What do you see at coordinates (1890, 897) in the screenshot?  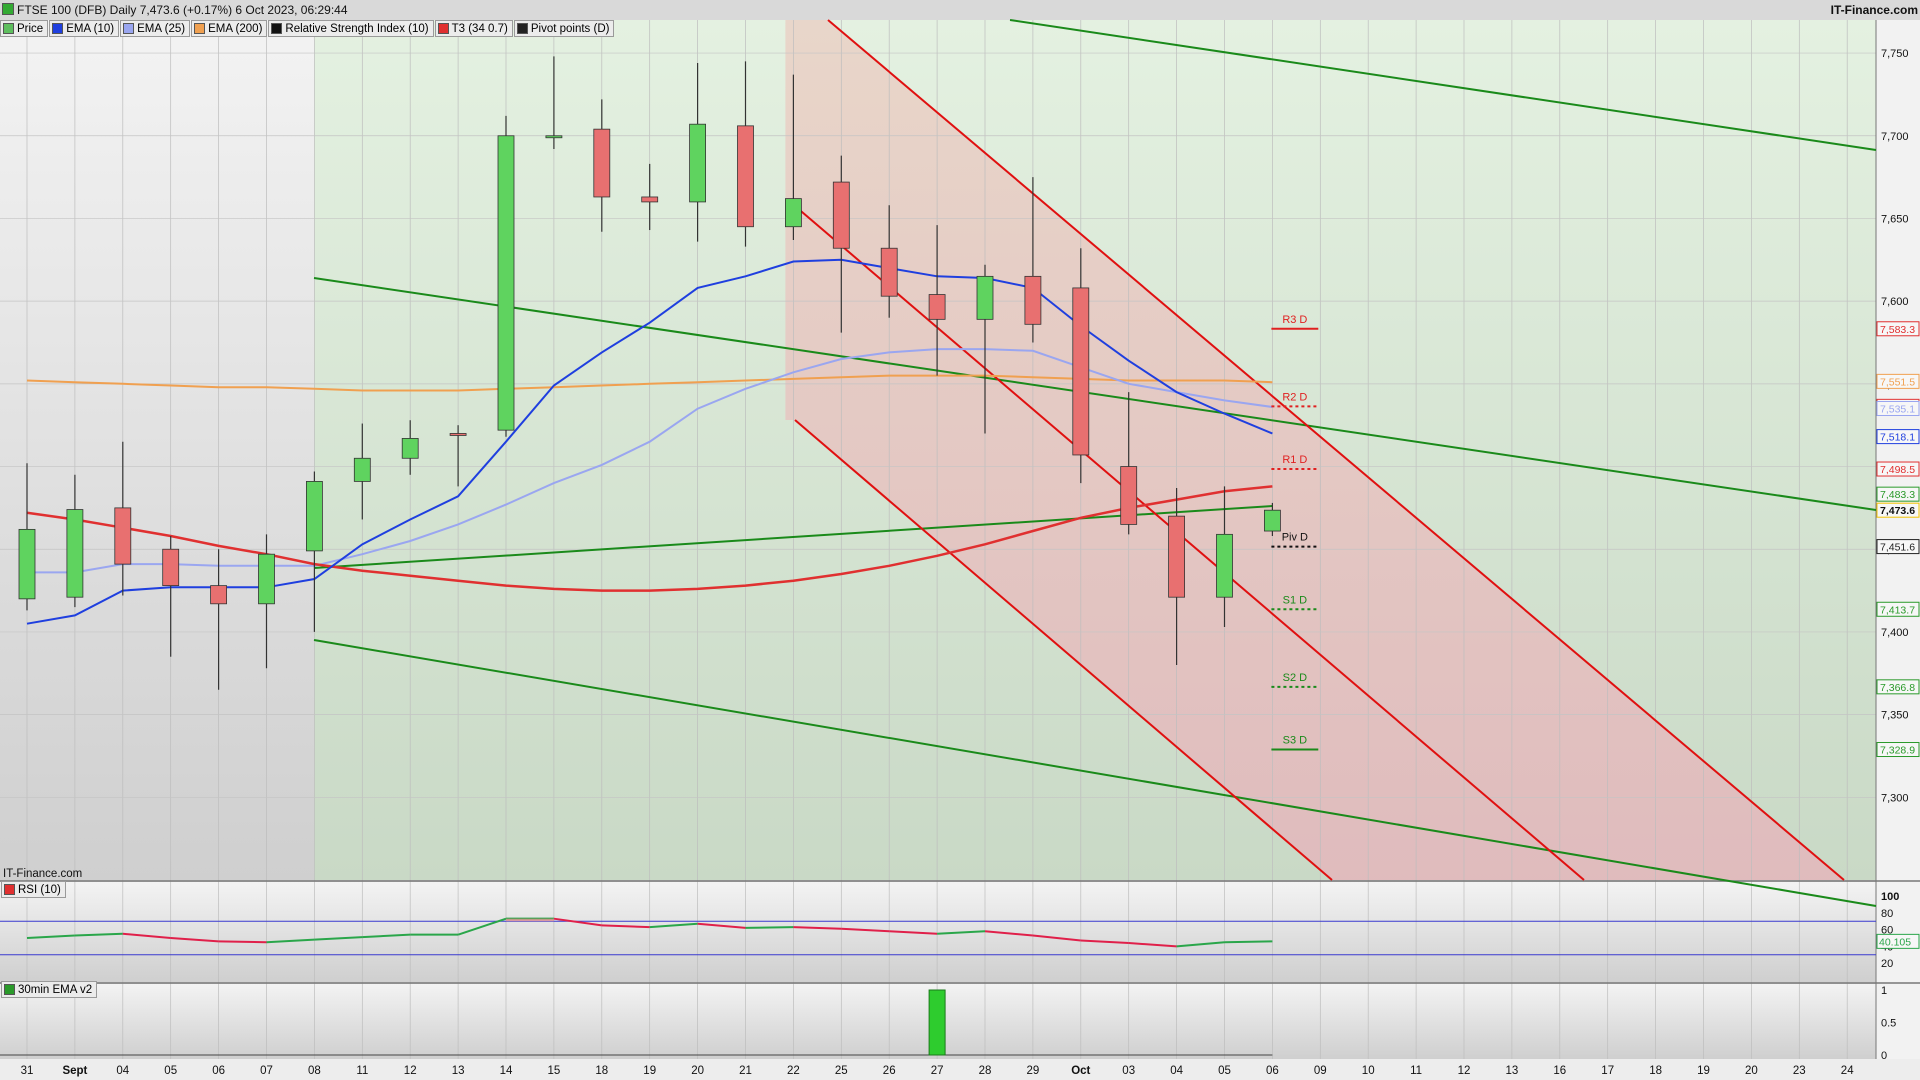 I see `rsi-tick-label: 100` at bounding box center [1890, 897].